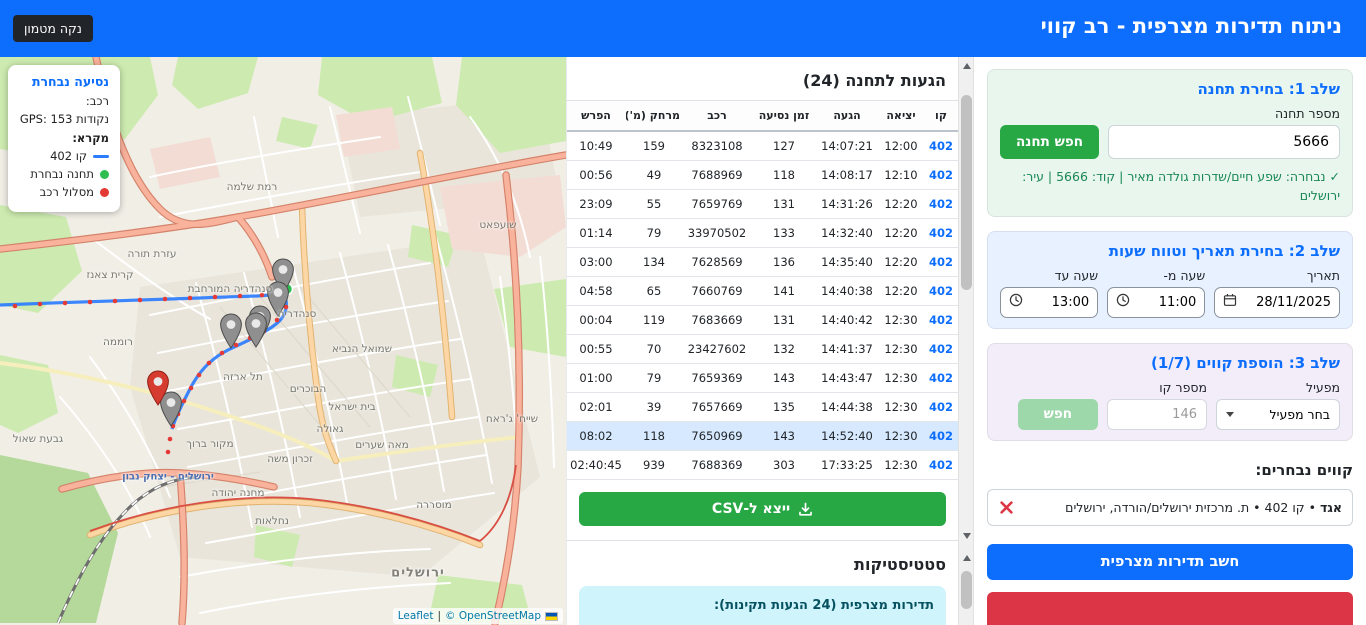 The image size is (1366, 625). Describe the element at coordinates (762, 605) in the screenshot. I see `aggregate-frequency-alert: תדירות מצרפית (24 הגעות תקינות):` at that location.